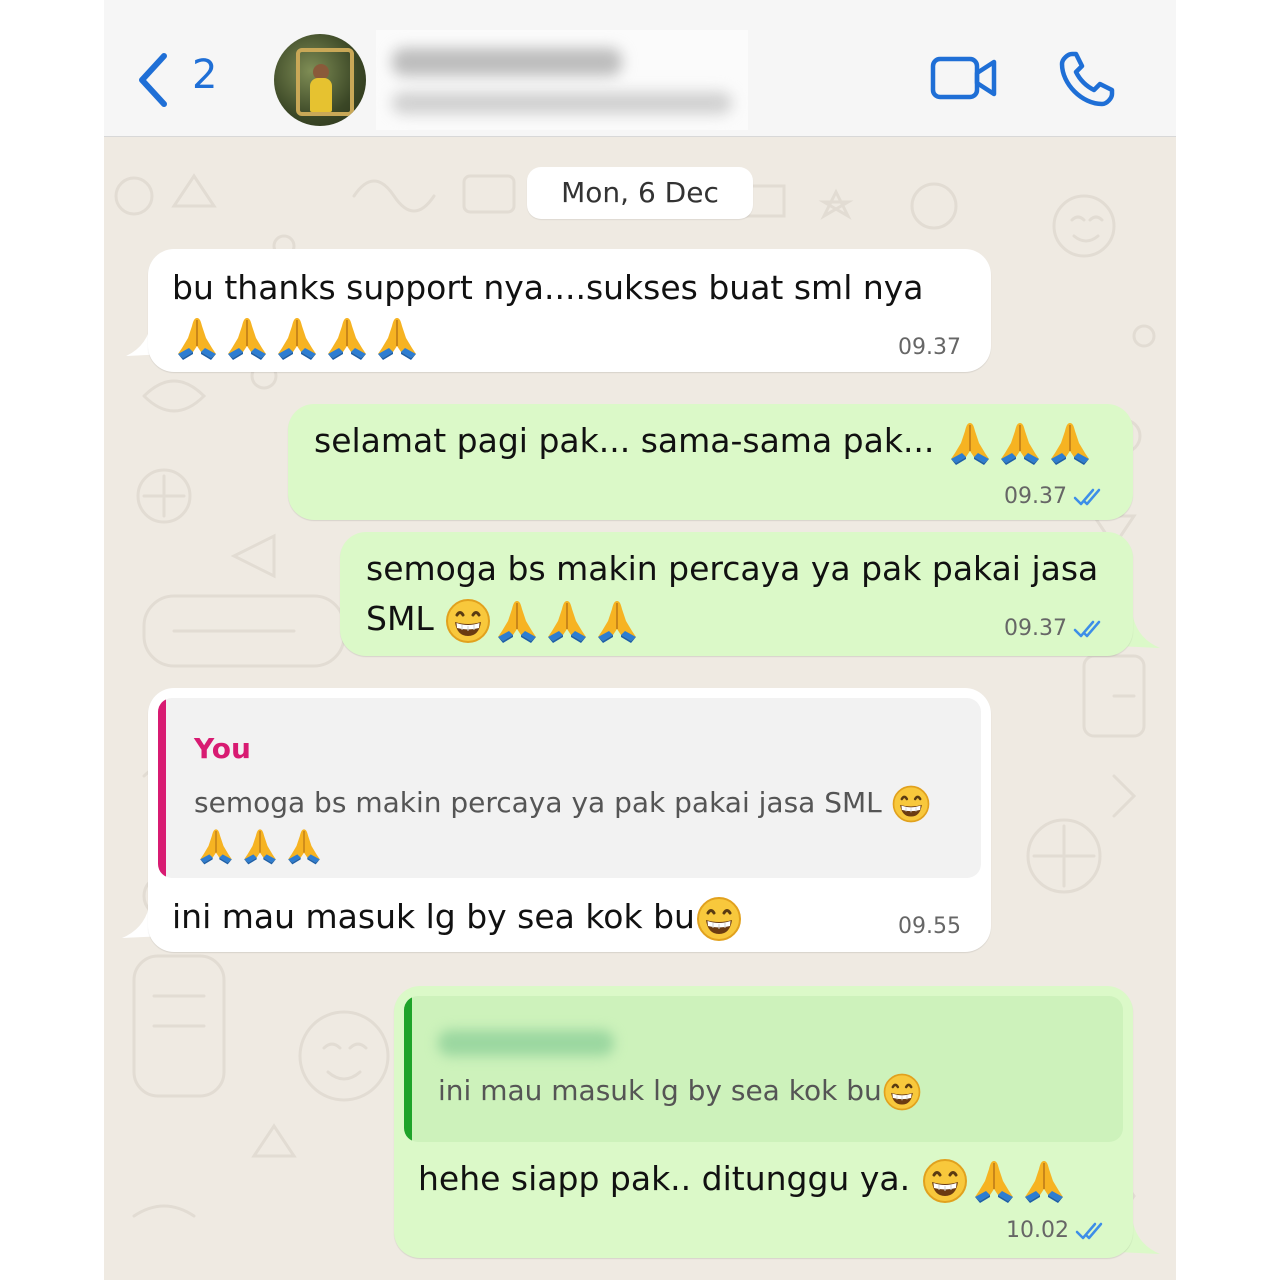  Describe the element at coordinates (763, 1069) in the screenshot. I see `quoted-message: ini mau masuk lg by sea kok bu` at that location.